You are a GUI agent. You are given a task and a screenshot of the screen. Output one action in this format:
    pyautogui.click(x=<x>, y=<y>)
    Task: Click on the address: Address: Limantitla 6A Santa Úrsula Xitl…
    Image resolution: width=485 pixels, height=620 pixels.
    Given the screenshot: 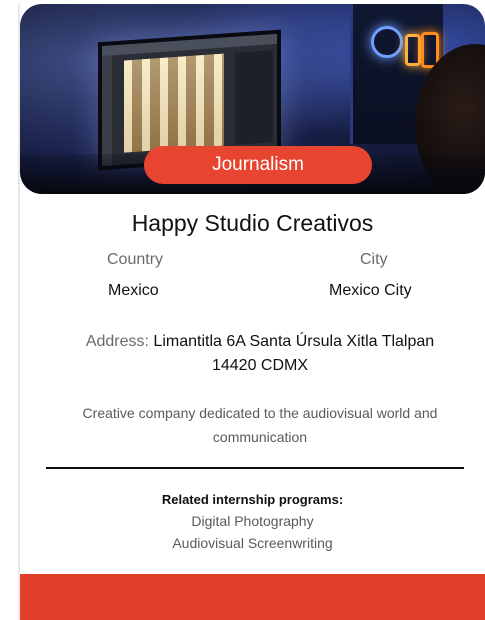 What is the action you would take?
    pyautogui.click(x=260, y=354)
    